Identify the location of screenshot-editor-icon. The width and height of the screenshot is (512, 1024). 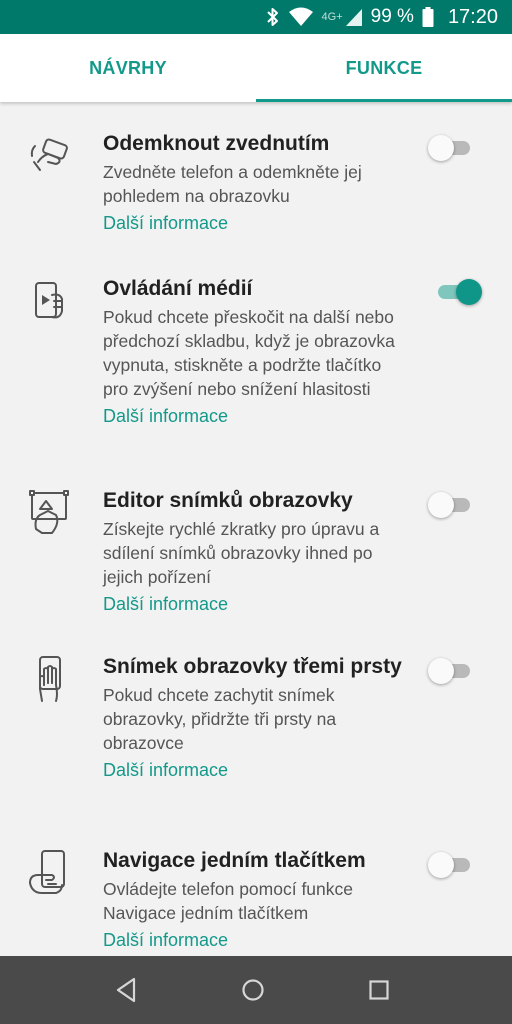
(49, 512).